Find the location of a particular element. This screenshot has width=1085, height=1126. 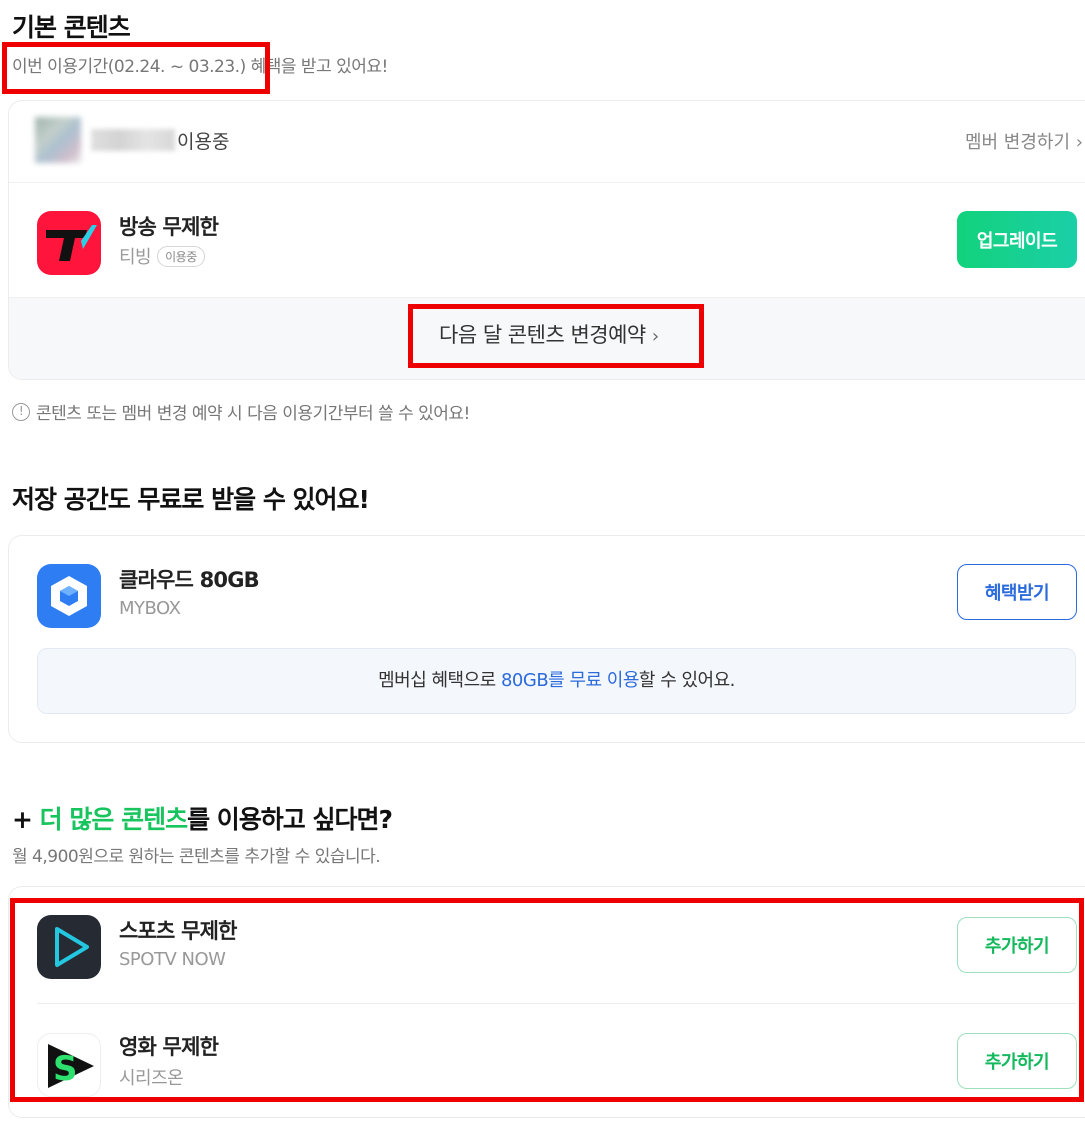

basic-item-title: 방송 무제한 is located at coordinates (169, 227).